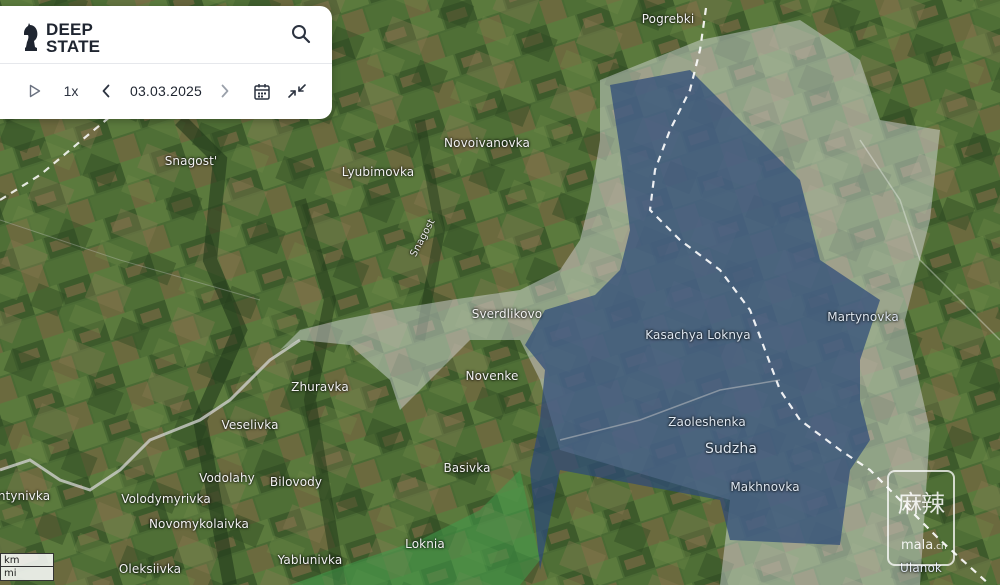  I want to click on place-label-novomykolaivka: Novomykolaivka, so click(199, 524).